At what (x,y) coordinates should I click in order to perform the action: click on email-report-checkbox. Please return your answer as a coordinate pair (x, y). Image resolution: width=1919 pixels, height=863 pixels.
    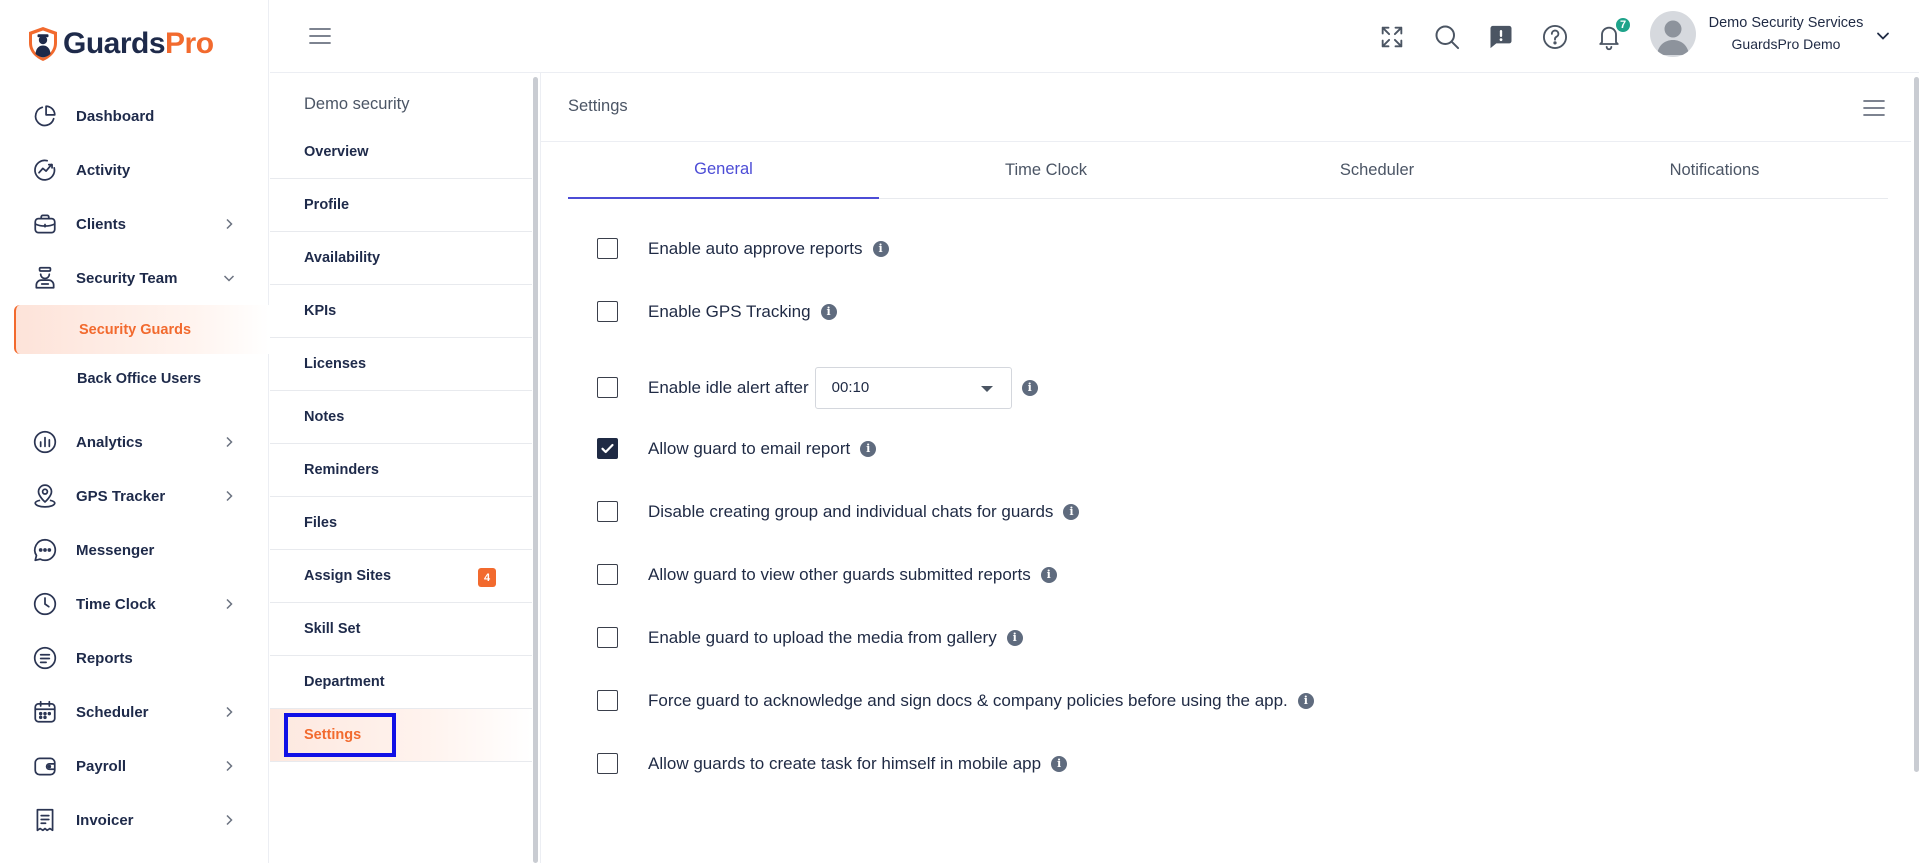
    Looking at the image, I should click on (607, 448).